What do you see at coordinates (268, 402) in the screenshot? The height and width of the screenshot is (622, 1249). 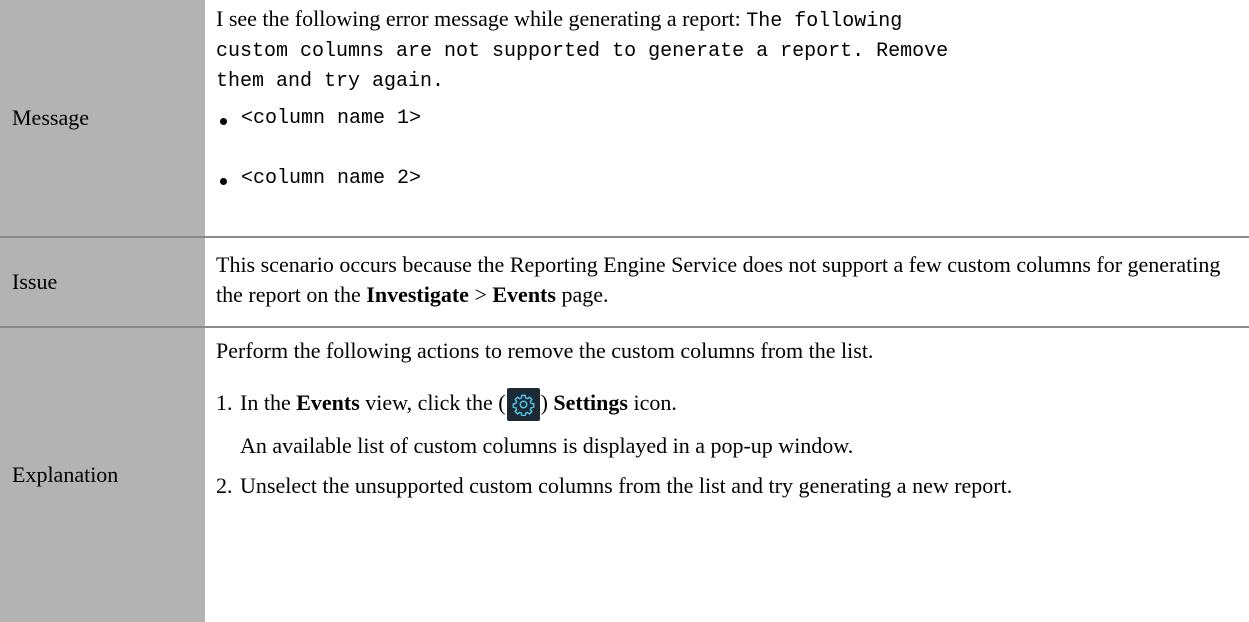 I see `step-text: In the` at bounding box center [268, 402].